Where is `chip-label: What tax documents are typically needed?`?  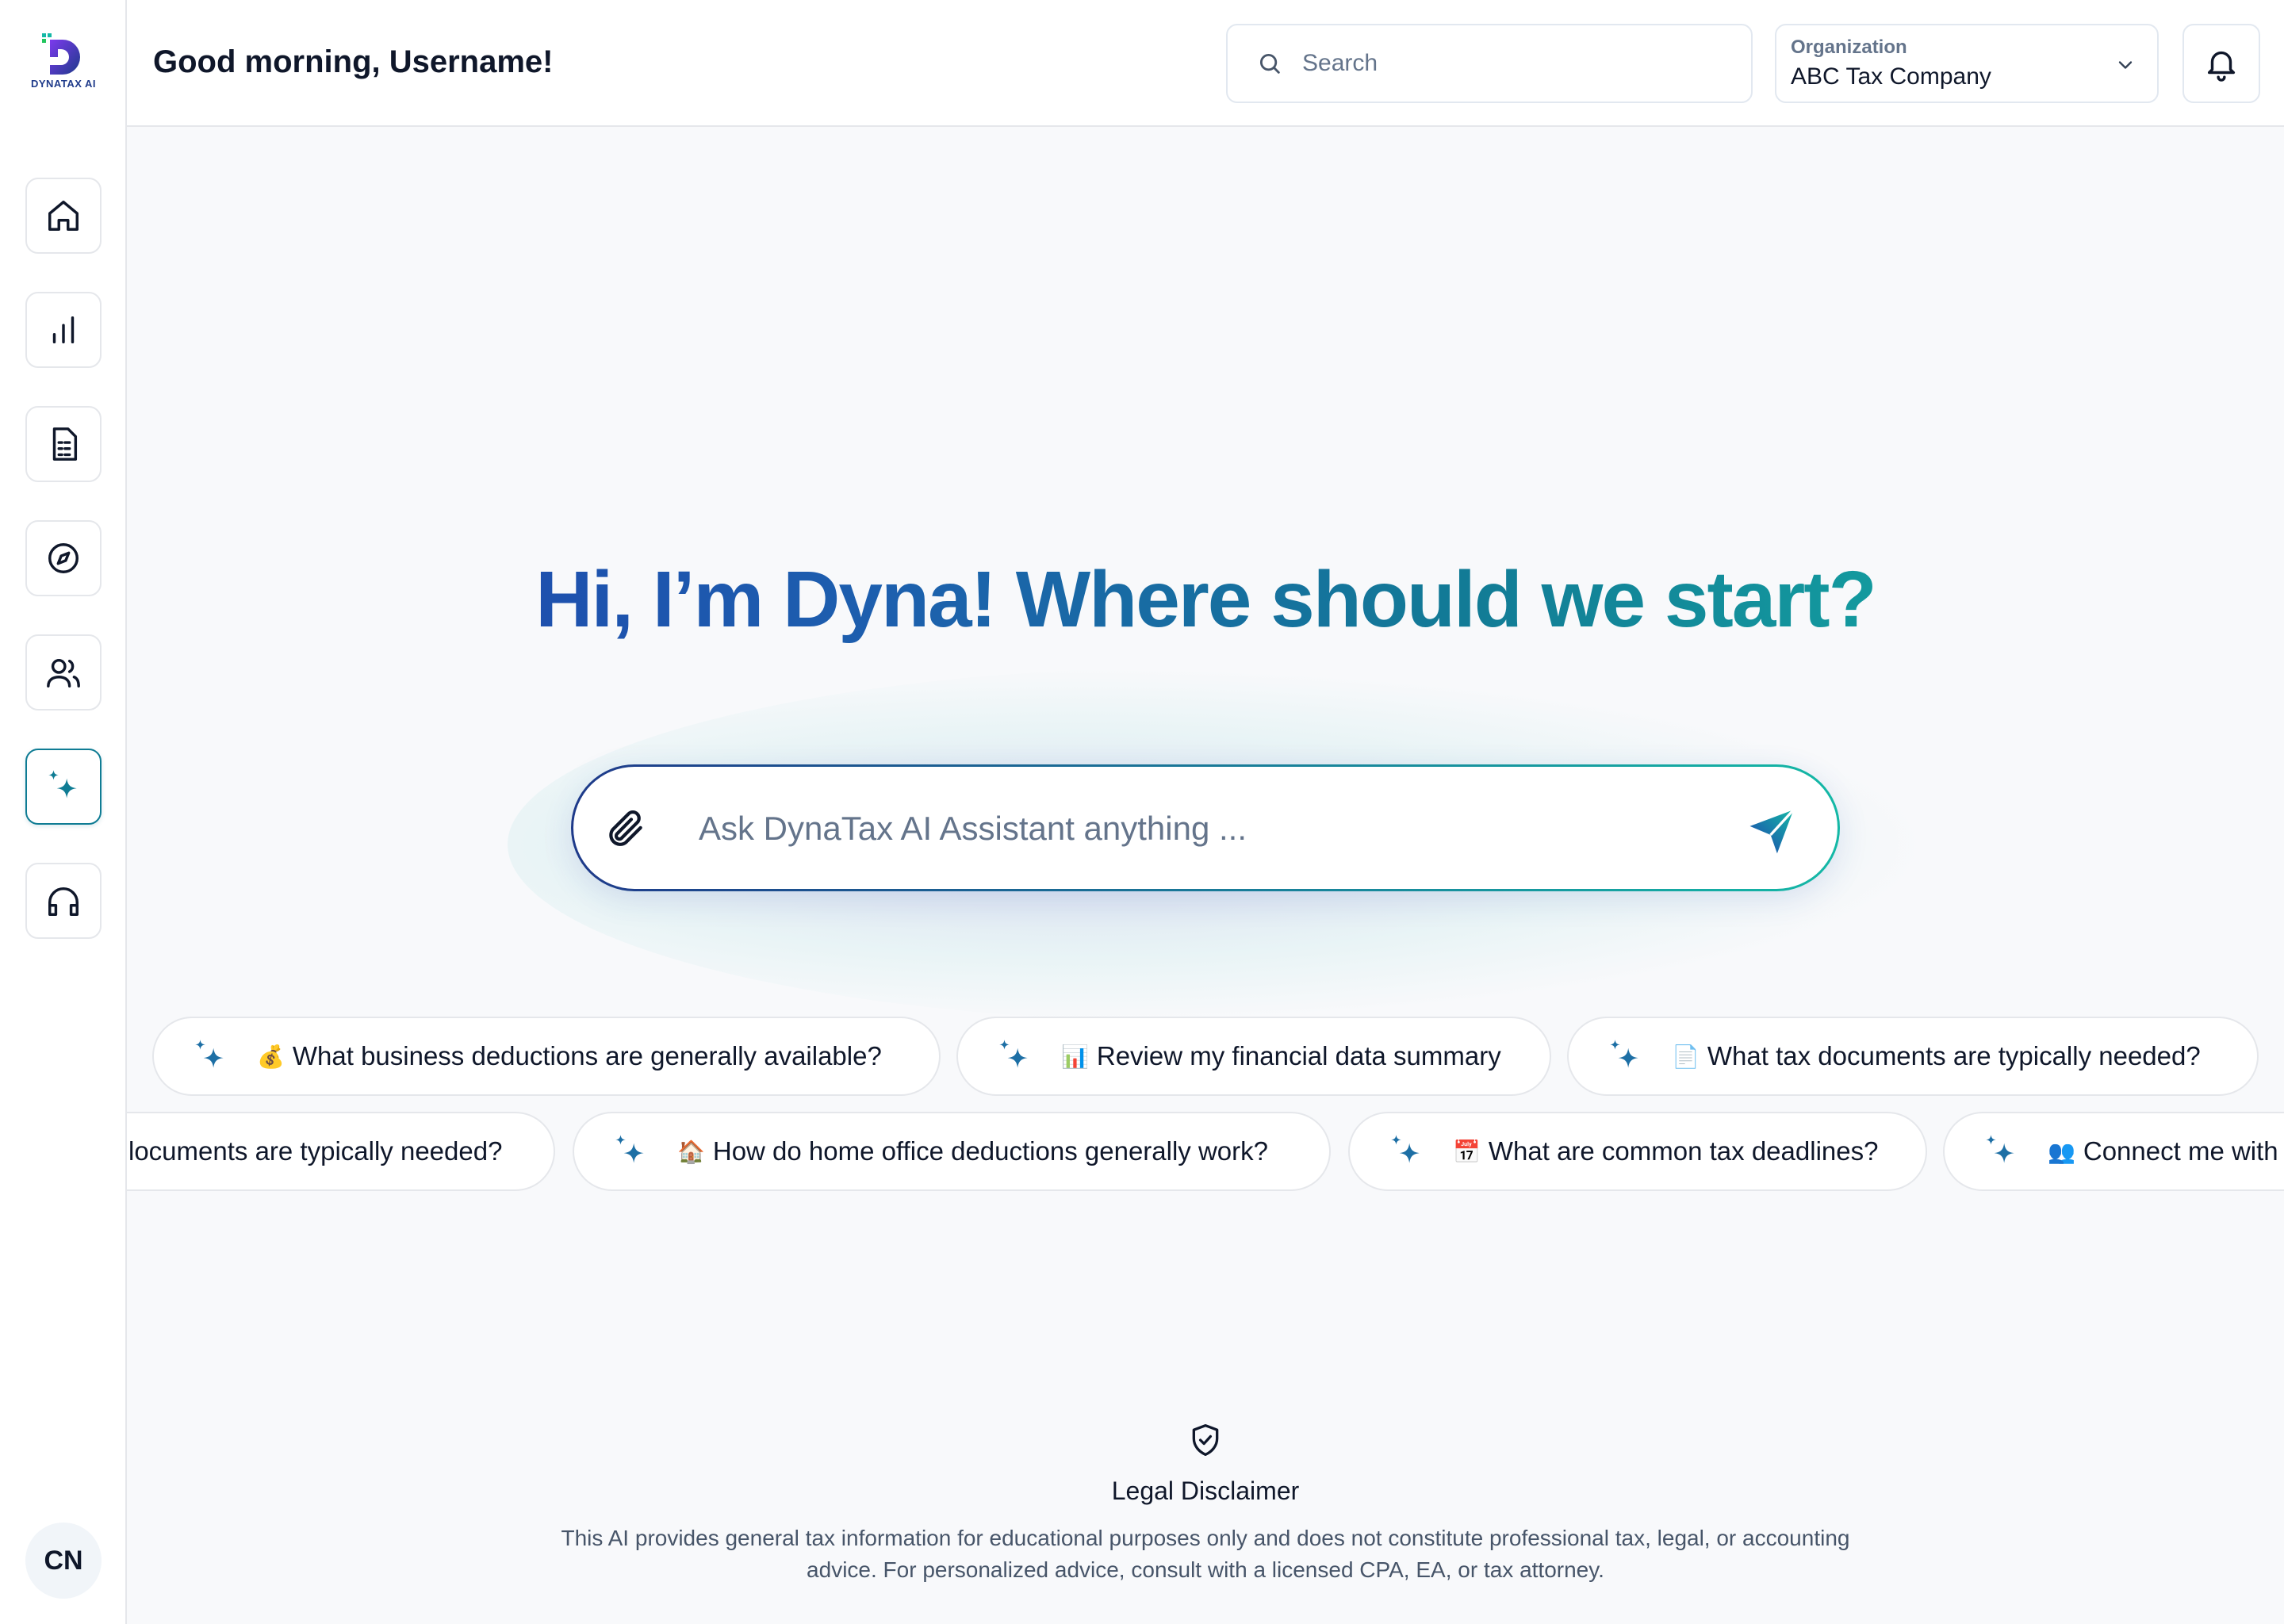
chip-label: What tax documents are typically needed? is located at coordinates (1954, 1056).